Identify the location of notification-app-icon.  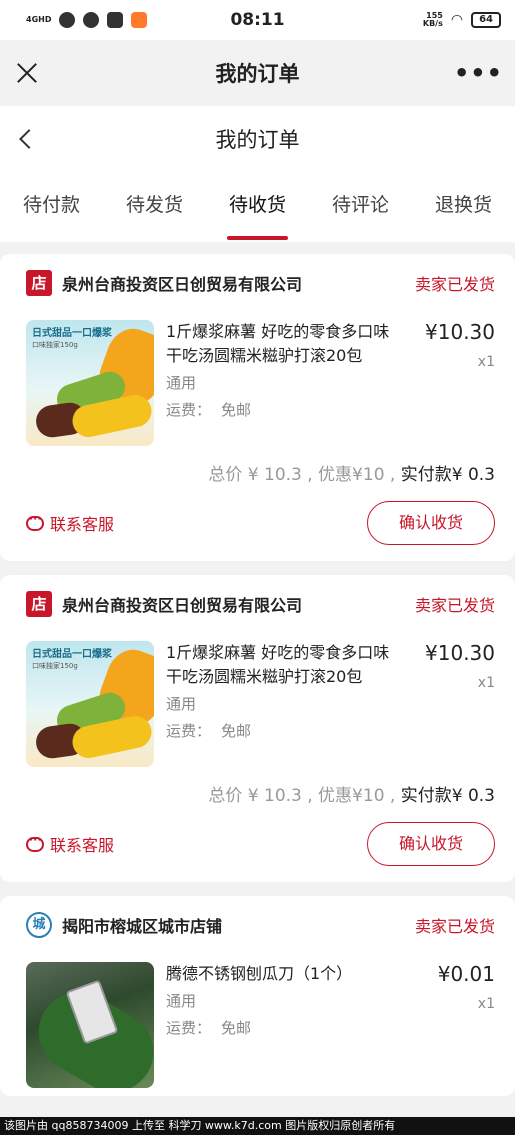
(139, 20).